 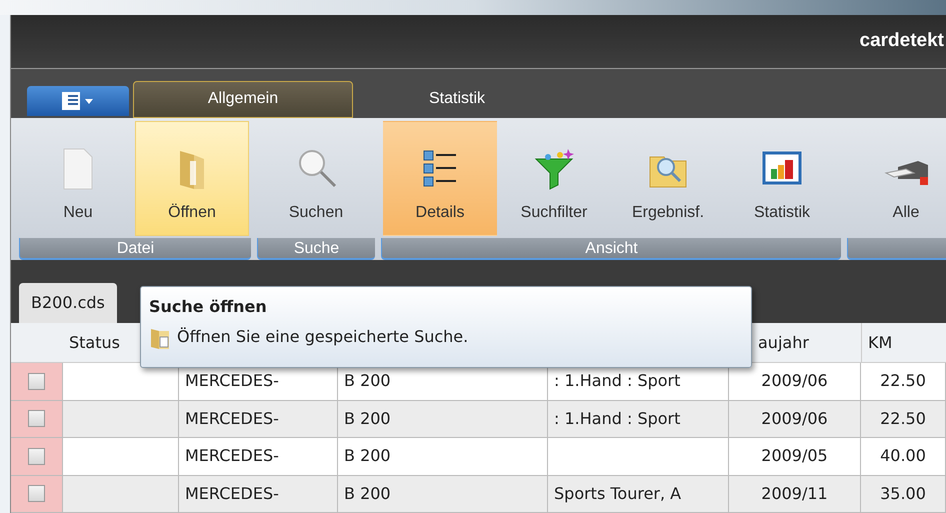 What do you see at coordinates (611, 249) in the screenshot?
I see `group-label: Ansicht` at bounding box center [611, 249].